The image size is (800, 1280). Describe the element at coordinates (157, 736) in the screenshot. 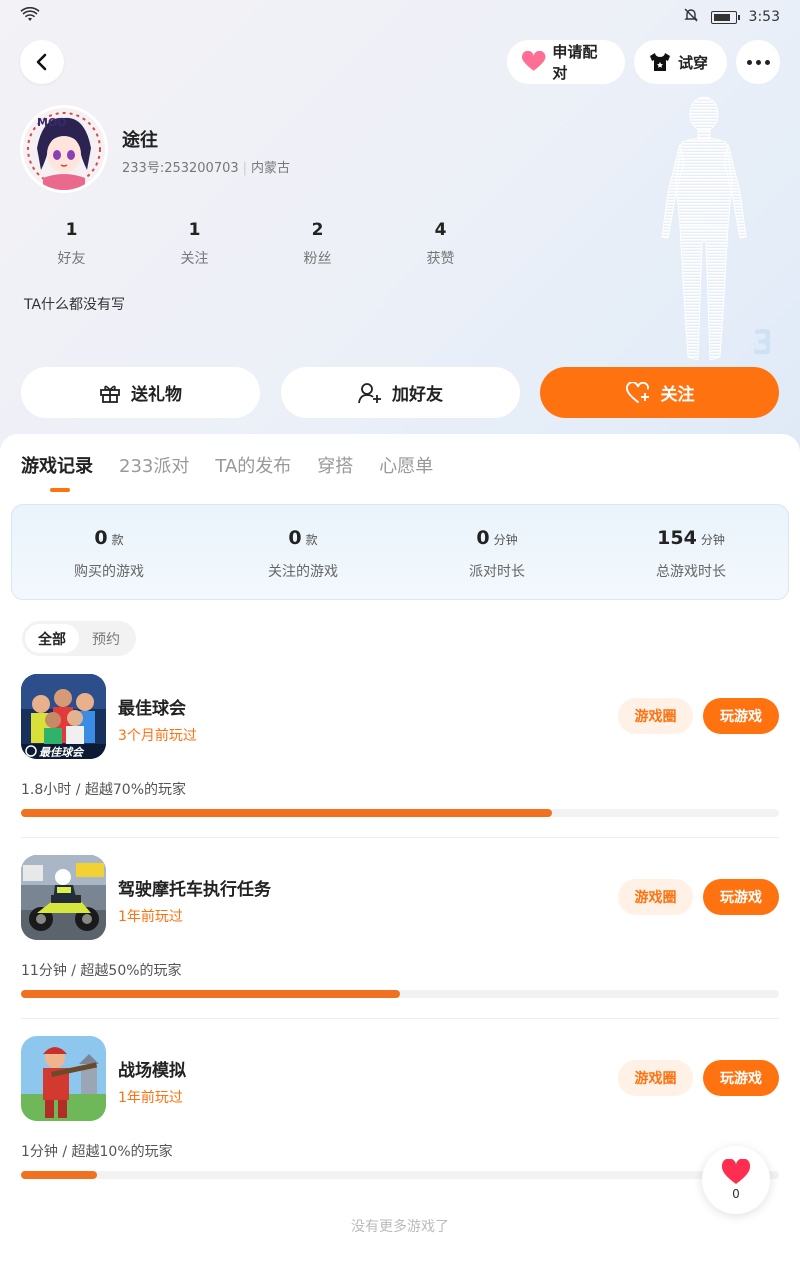

I see `game-last-played: 3个月前玩过` at that location.